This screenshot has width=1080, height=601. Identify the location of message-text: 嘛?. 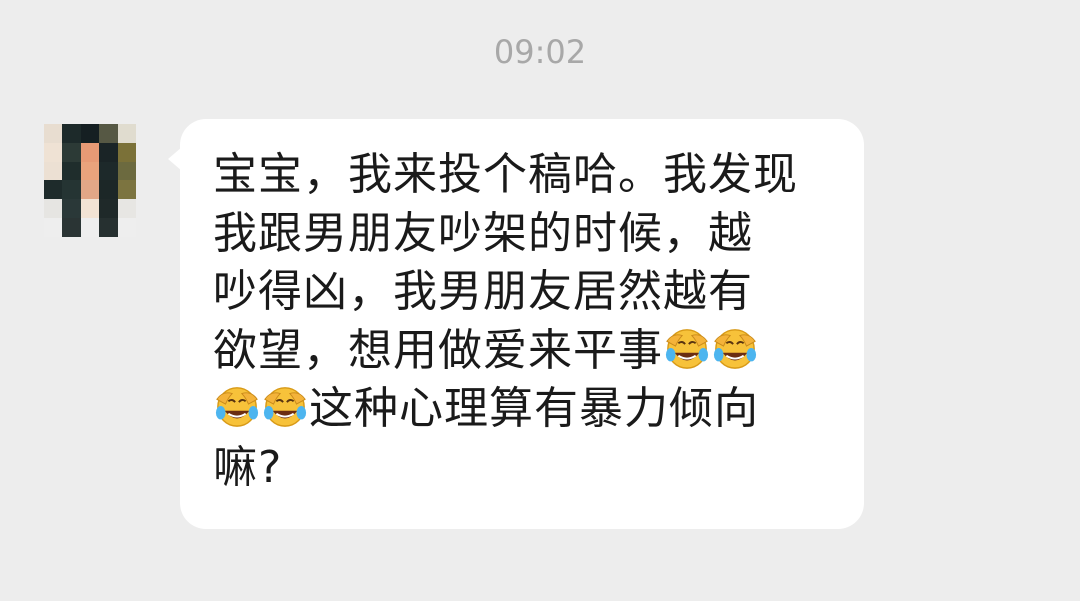
(248, 467).